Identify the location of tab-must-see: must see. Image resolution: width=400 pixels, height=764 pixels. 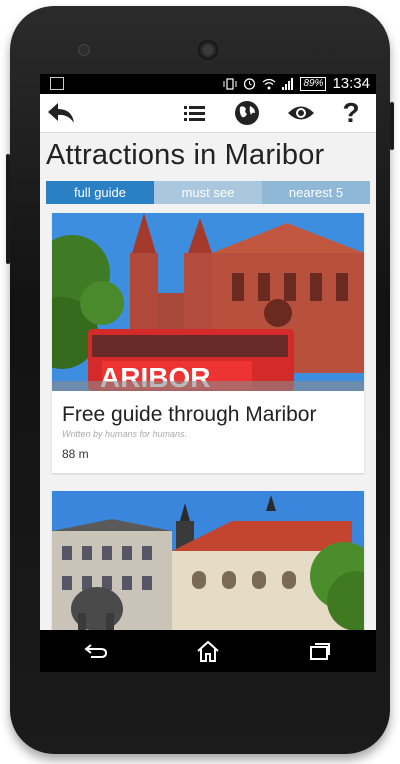
(208, 192).